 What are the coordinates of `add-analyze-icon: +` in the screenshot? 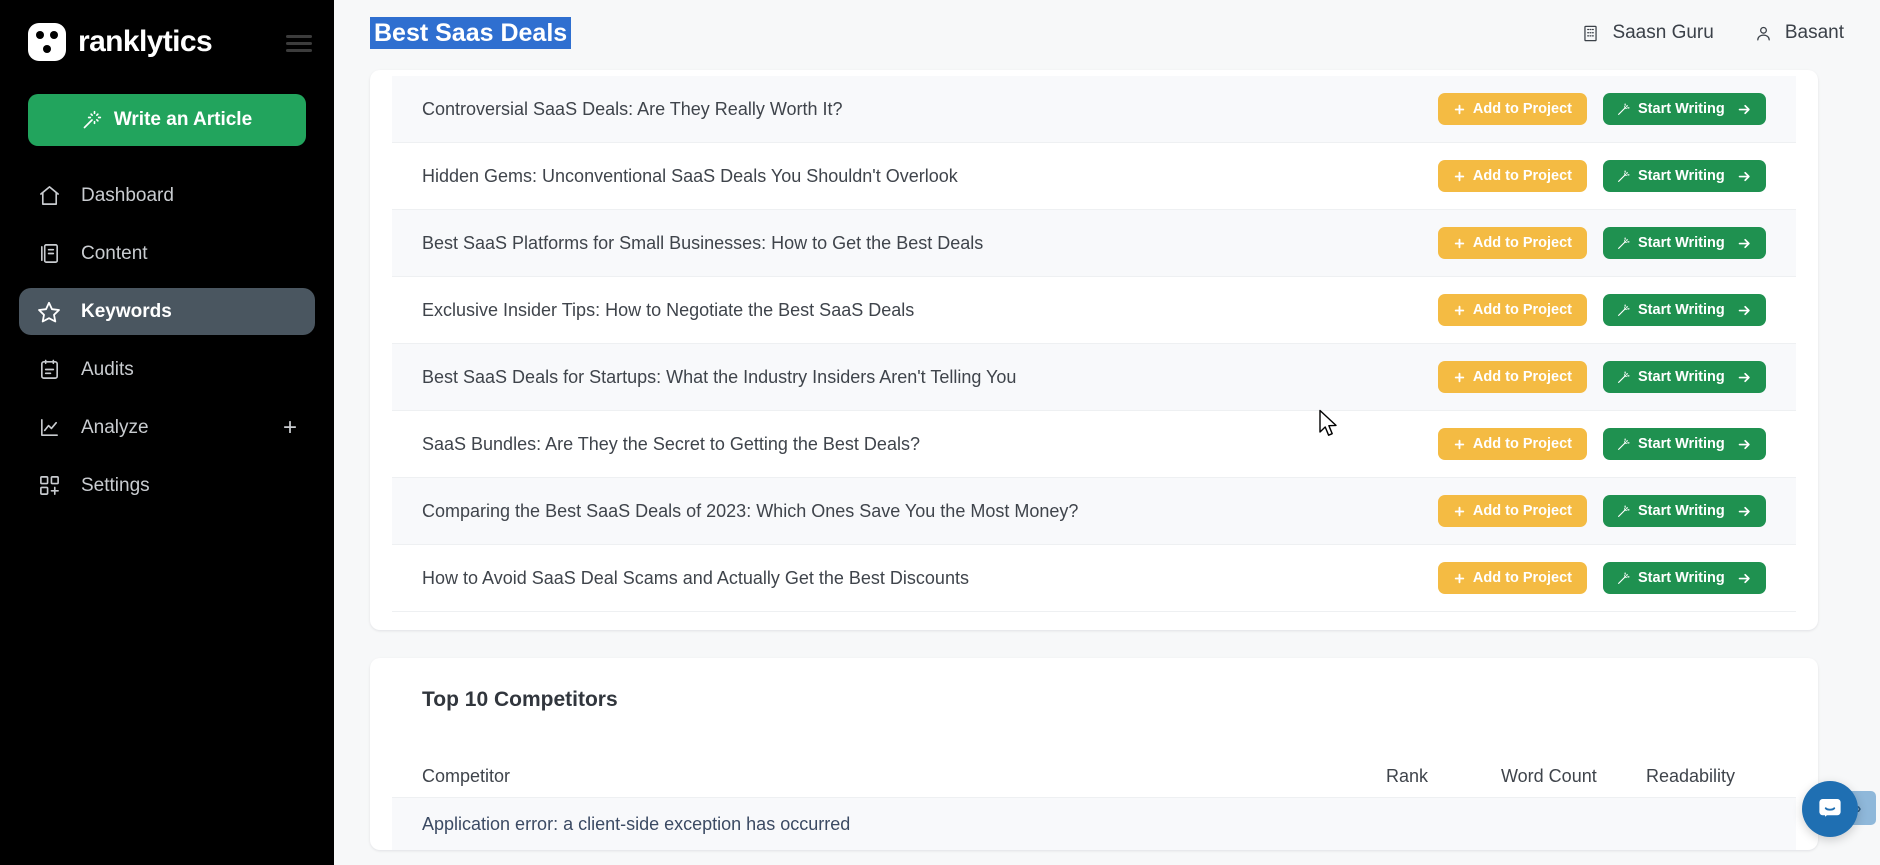 It's located at (290, 427).